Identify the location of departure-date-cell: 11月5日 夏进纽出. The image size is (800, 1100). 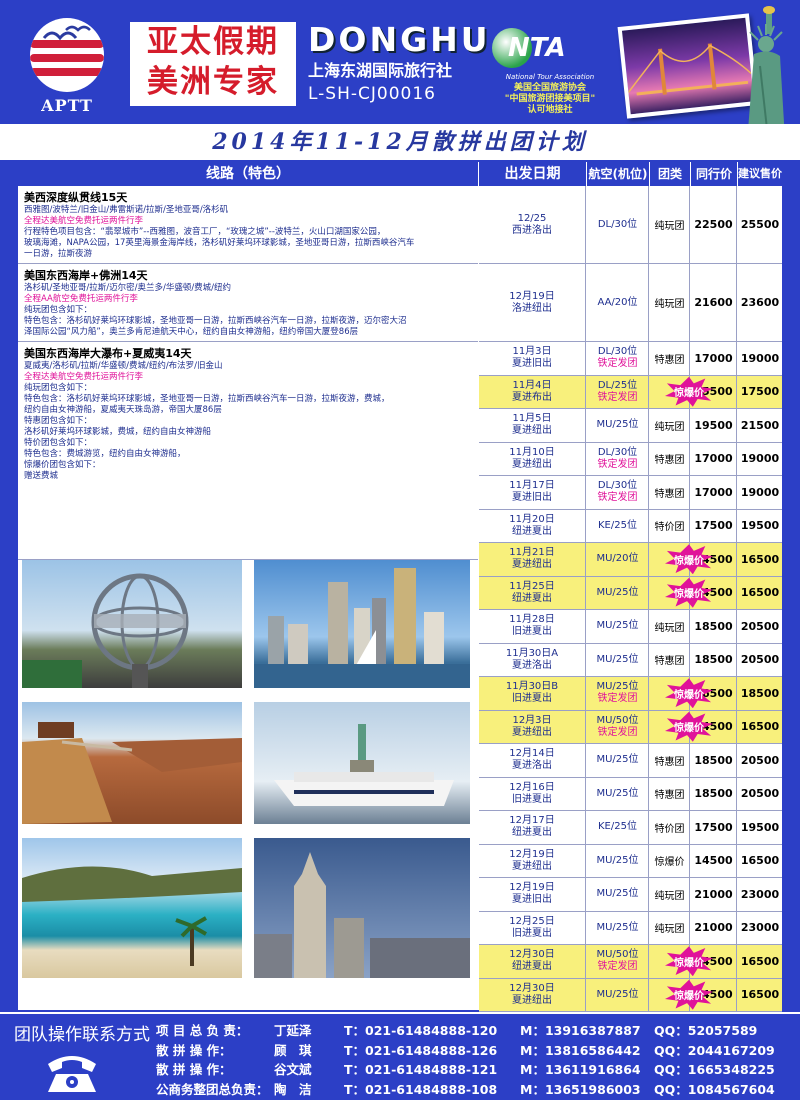
(532, 425).